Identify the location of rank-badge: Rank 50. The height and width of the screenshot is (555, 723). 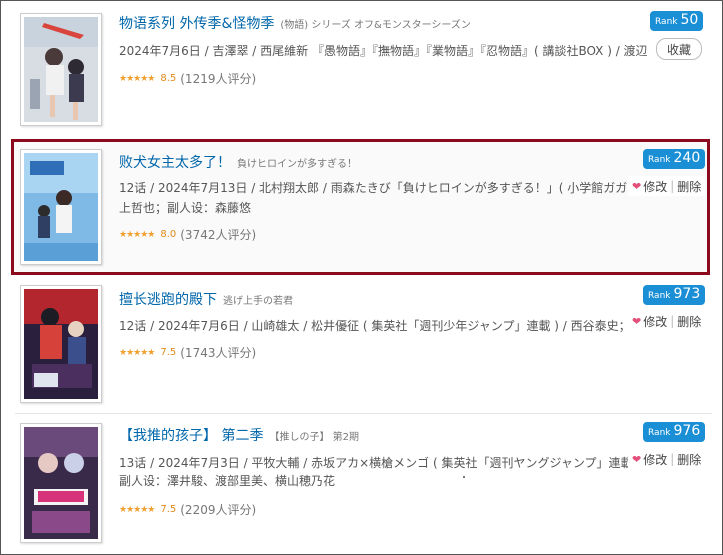
(677, 21).